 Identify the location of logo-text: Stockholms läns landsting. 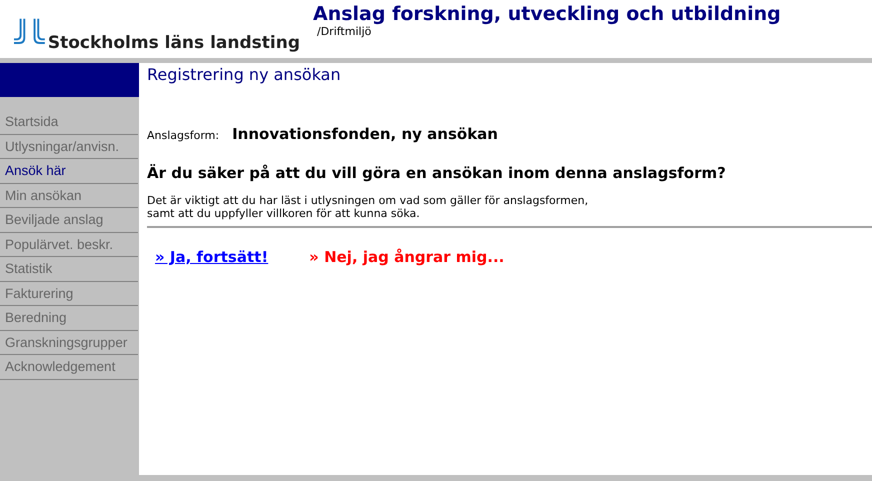
(174, 43).